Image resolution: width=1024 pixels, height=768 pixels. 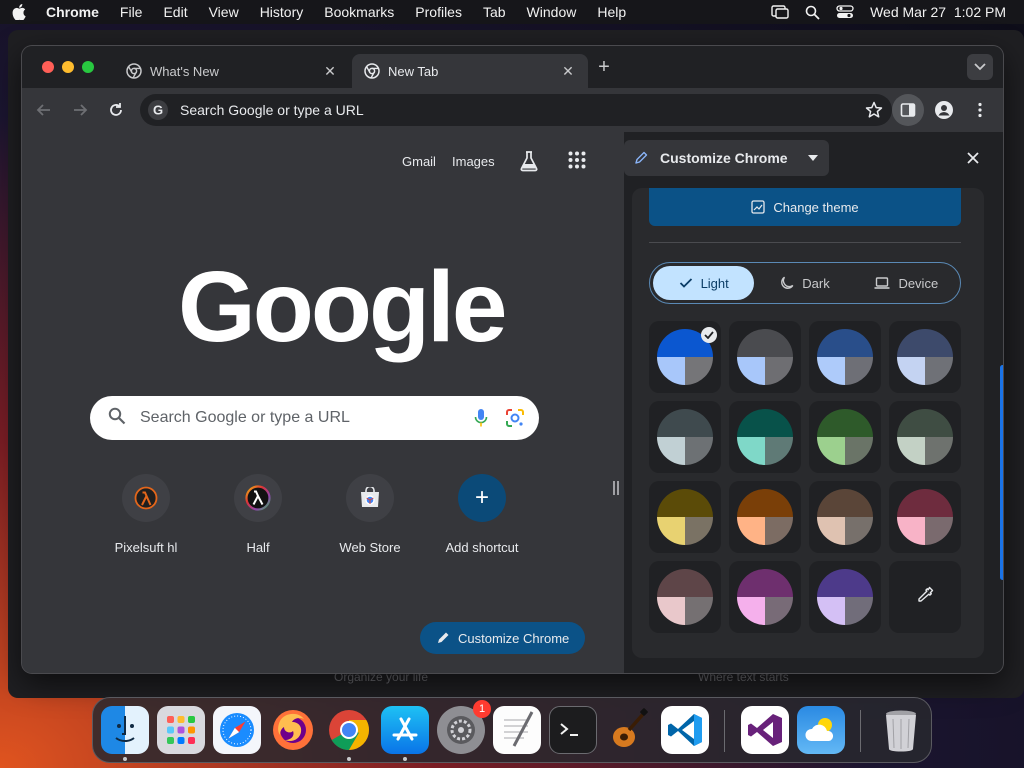 What do you see at coordinates (906, 283) in the screenshot?
I see `mode-device-option: Device` at bounding box center [906, 283].